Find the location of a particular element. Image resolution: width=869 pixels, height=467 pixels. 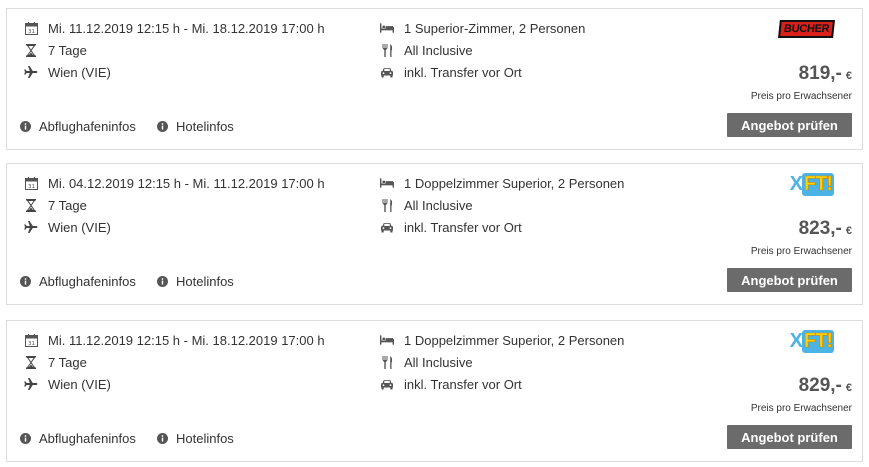

price: 823,- € is located at coordinates (825, 229).